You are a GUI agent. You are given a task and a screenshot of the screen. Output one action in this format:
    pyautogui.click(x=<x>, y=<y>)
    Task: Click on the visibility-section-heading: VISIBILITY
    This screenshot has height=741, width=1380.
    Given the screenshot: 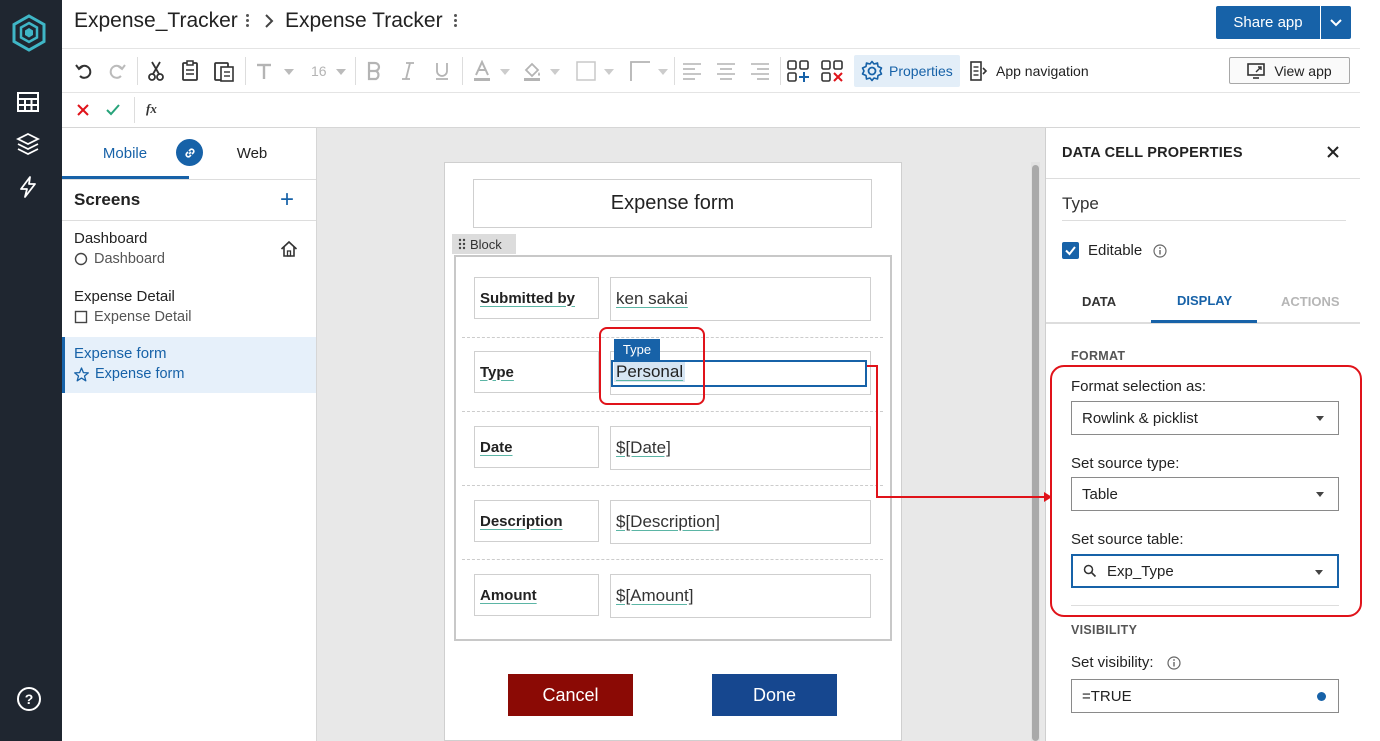 What is the action you would take?
    pyautogui.click(x=1104, y=630)
    